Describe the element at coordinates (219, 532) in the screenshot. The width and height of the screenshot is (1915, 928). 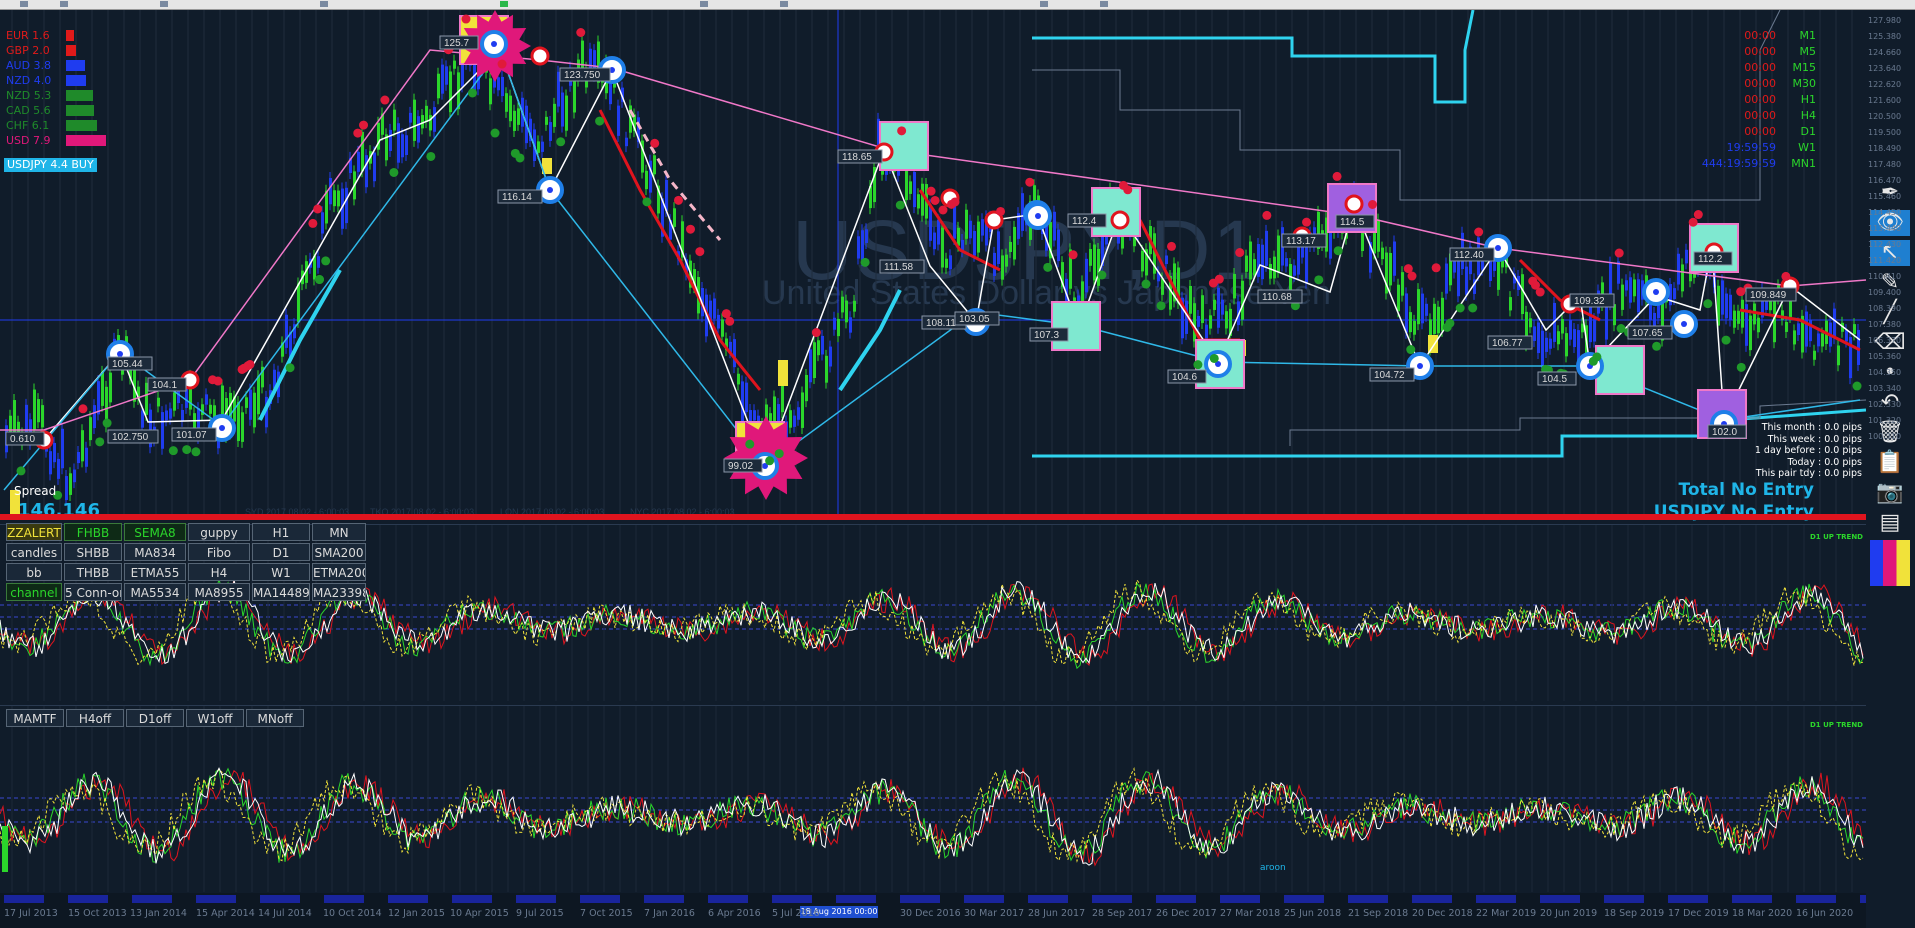
I see `indicator-toggle-guppy: guppy` at that location.